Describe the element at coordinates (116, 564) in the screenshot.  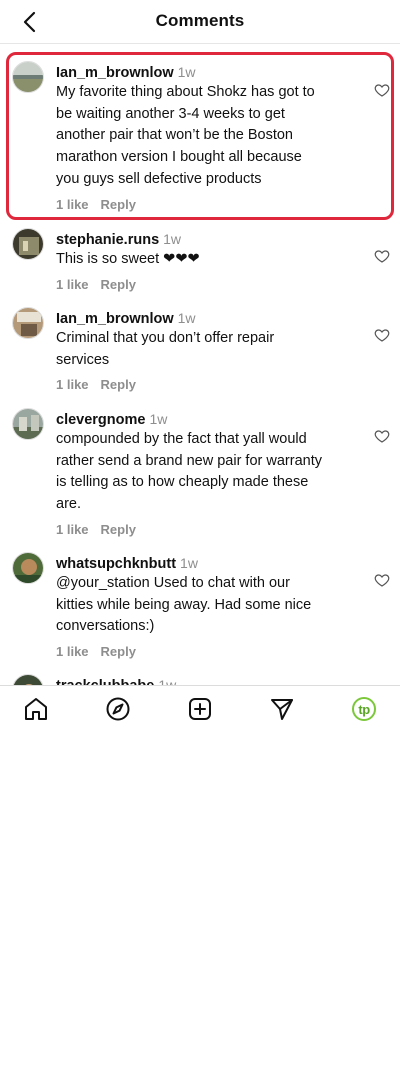
I see `username: whatsupchknbutt` at that location.